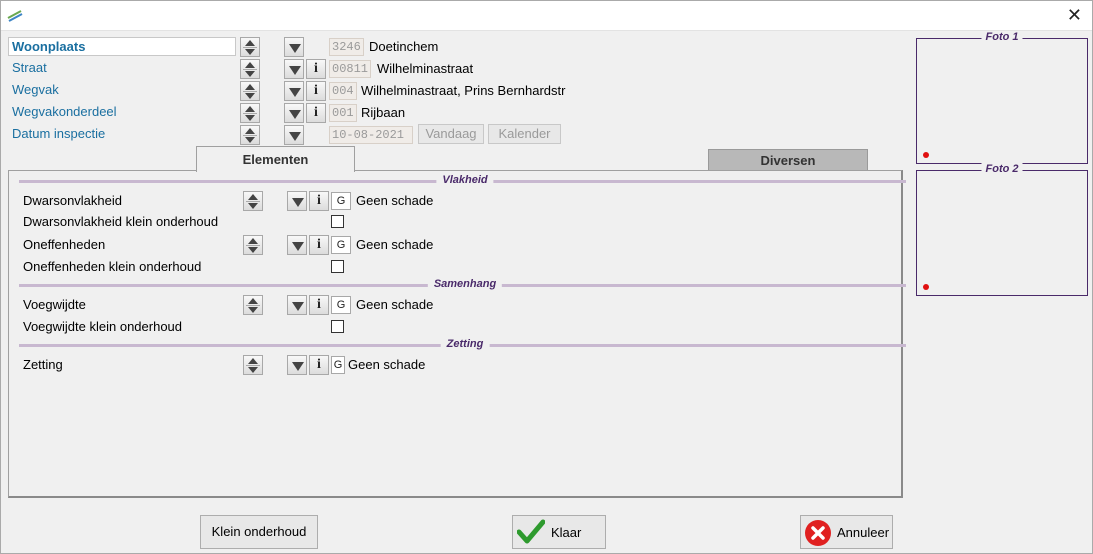 Image resolution: width=1093 pixels, height=554 pixels. What do you see at coordinates (121, 221) in the screenshot?
I see `element-label: Dwarsonvlakheid klein onderhoud` at bounding box center [121, 221].